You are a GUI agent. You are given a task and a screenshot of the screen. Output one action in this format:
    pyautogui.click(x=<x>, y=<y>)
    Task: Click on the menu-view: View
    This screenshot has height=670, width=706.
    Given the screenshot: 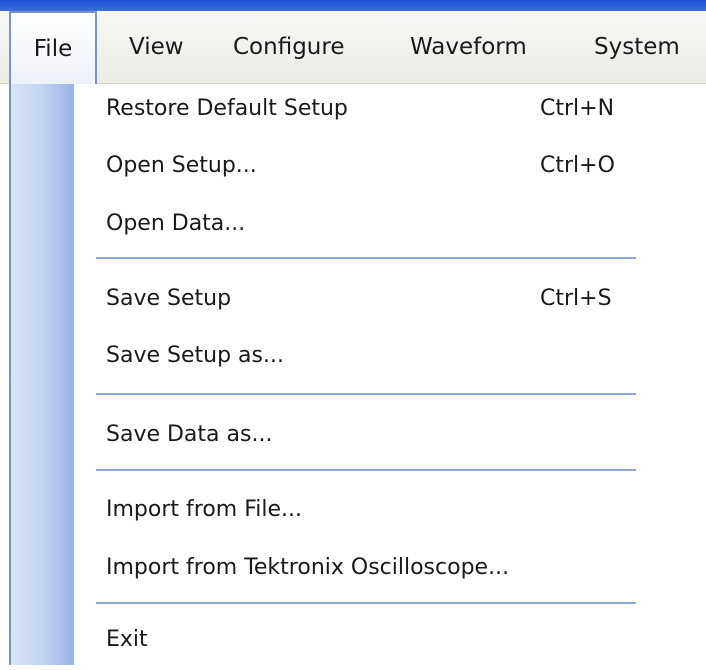 What is the action you would take?
    pyautogui.click(x=156, y=47)
    